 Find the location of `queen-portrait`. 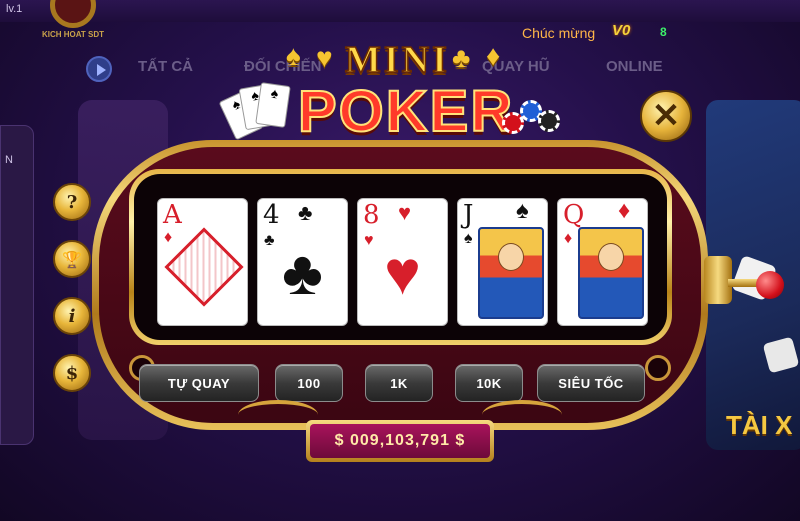

queen-portrait is located at coordinates (611, 273).